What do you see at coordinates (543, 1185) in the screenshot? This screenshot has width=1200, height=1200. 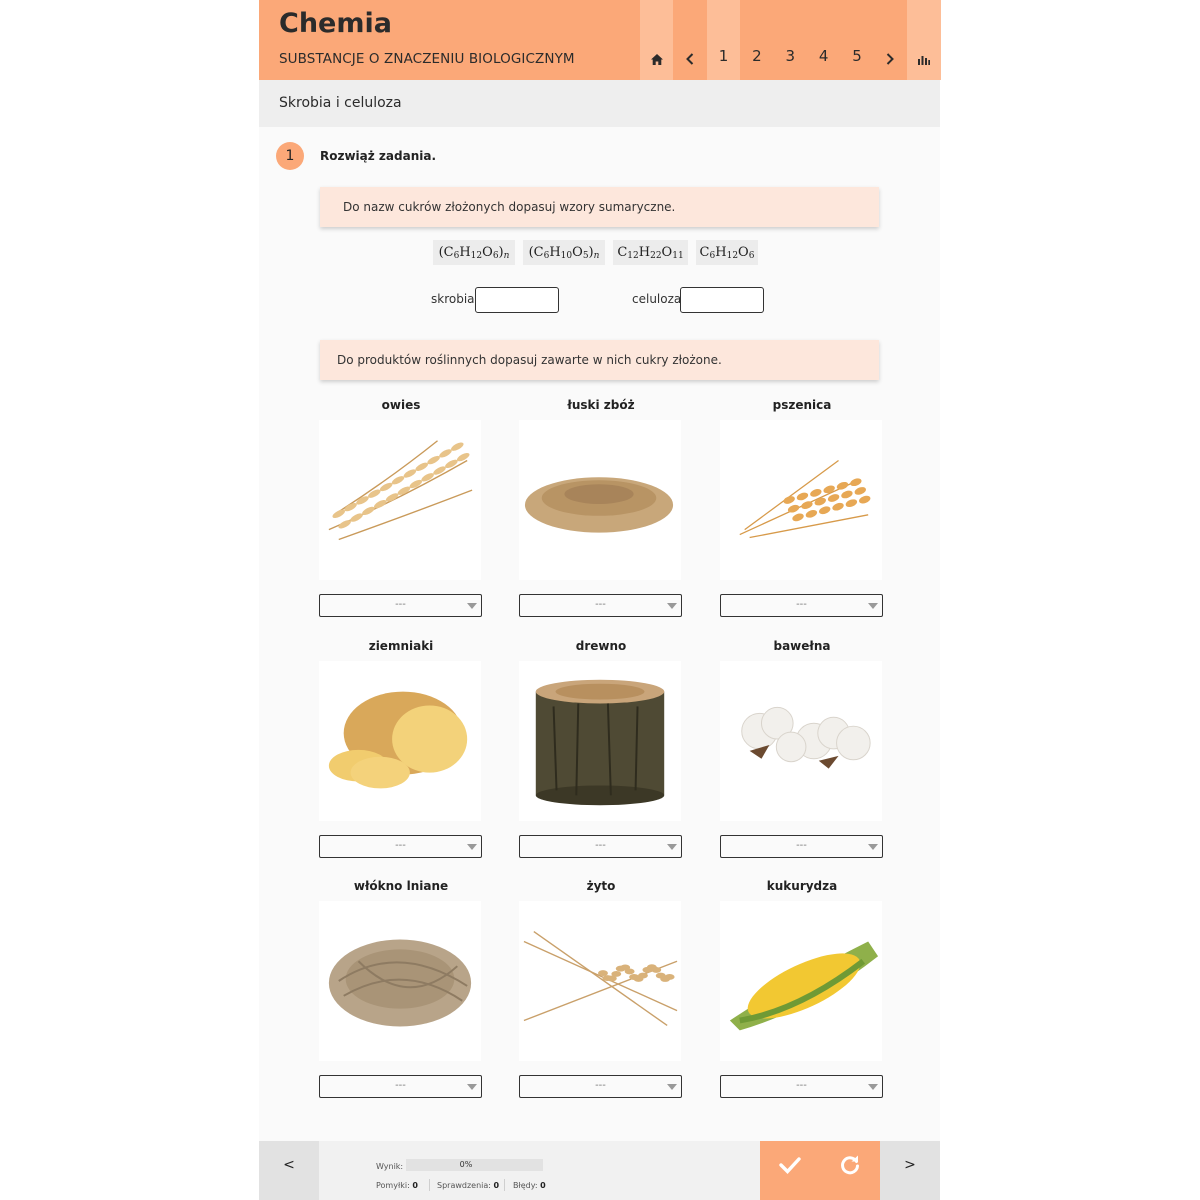 I see `errors-value: 0` at bounding box center [543, 1185].